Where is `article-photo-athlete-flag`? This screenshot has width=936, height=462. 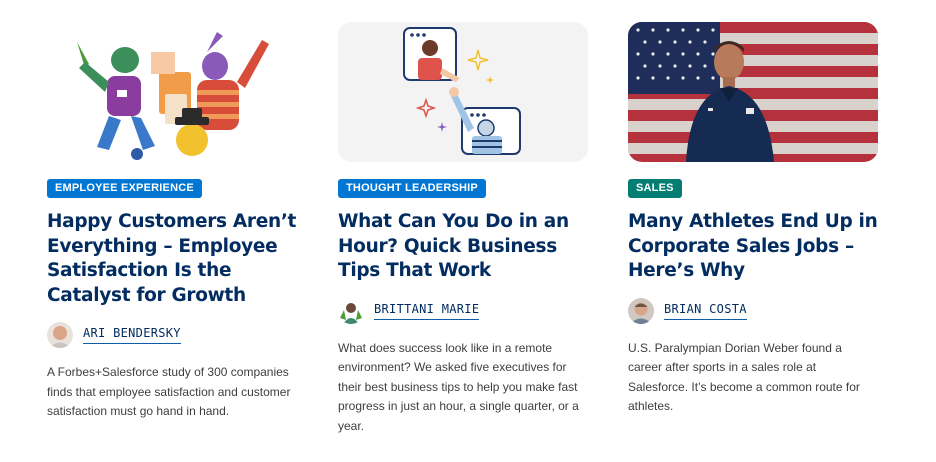
article-photo-athlete-flag is located at coordinates (753, 92).